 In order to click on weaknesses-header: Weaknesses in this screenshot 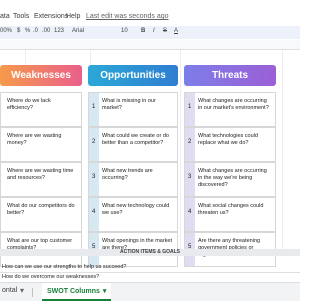, I will do `click(41, 75)`.